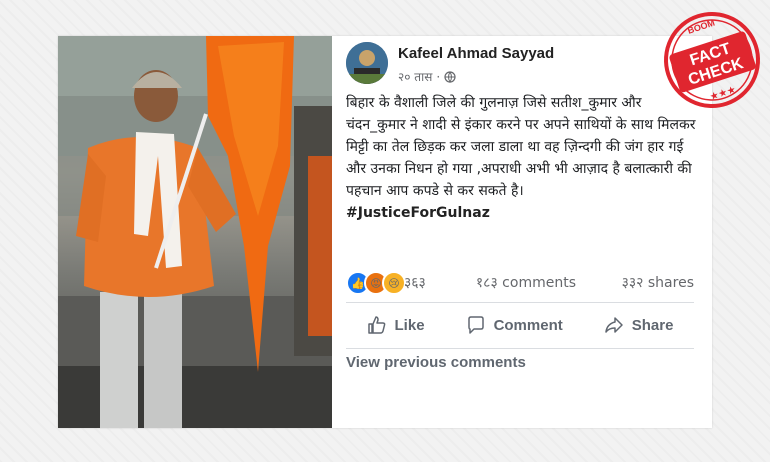  Describe the element at coordinates (436, 362) in the screenshot. I see `view-previous-comments: View previous comments` at that location.